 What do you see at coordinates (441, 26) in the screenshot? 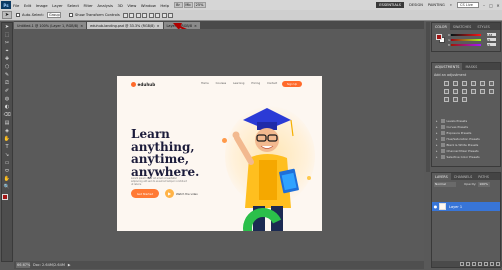
I see `tab-color: COLOR` at bounding box center [441, 26].